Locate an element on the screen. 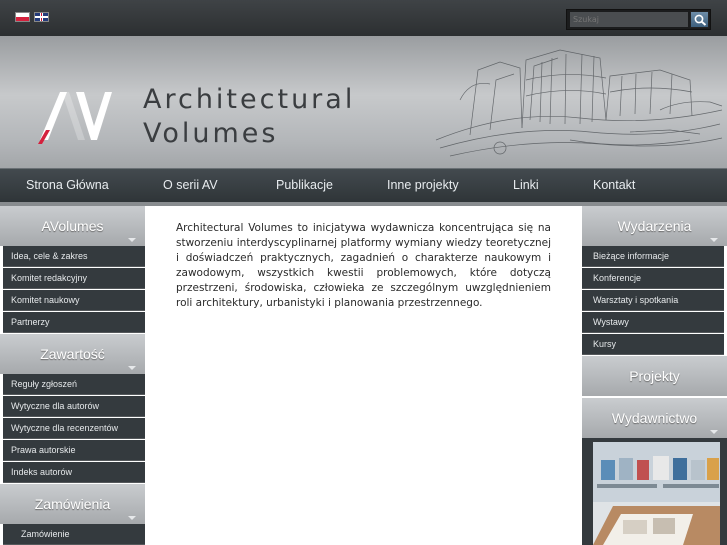 The height and width of the screenshot is (545, 727). section-header-orders: Zamówienia is located at coordinates (72, 504).